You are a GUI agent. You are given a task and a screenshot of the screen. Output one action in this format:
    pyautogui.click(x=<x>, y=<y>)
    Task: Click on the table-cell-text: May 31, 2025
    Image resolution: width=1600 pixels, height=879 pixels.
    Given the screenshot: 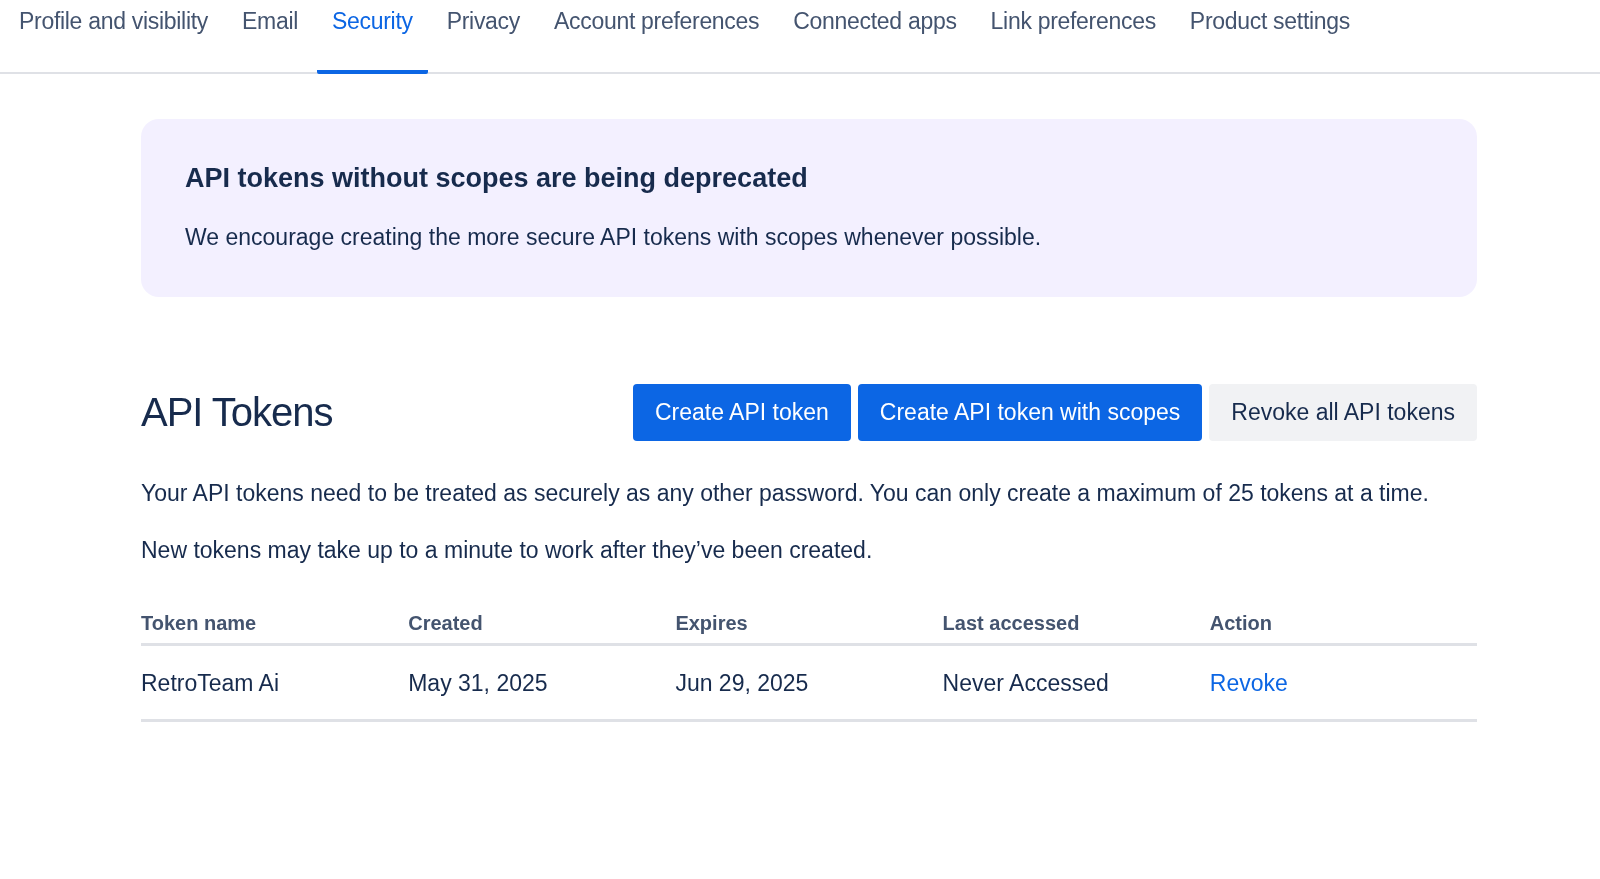 What is the action you would take?
    pyautogui.click(x=478, y=683)
    